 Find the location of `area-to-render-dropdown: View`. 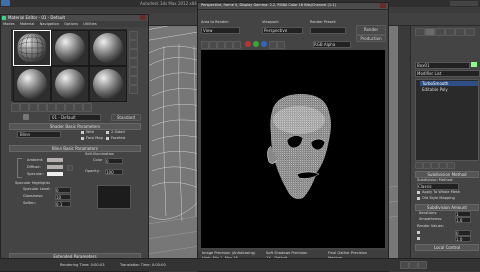

area-to-render-dropdown: View is located at coordinates (220, 30).